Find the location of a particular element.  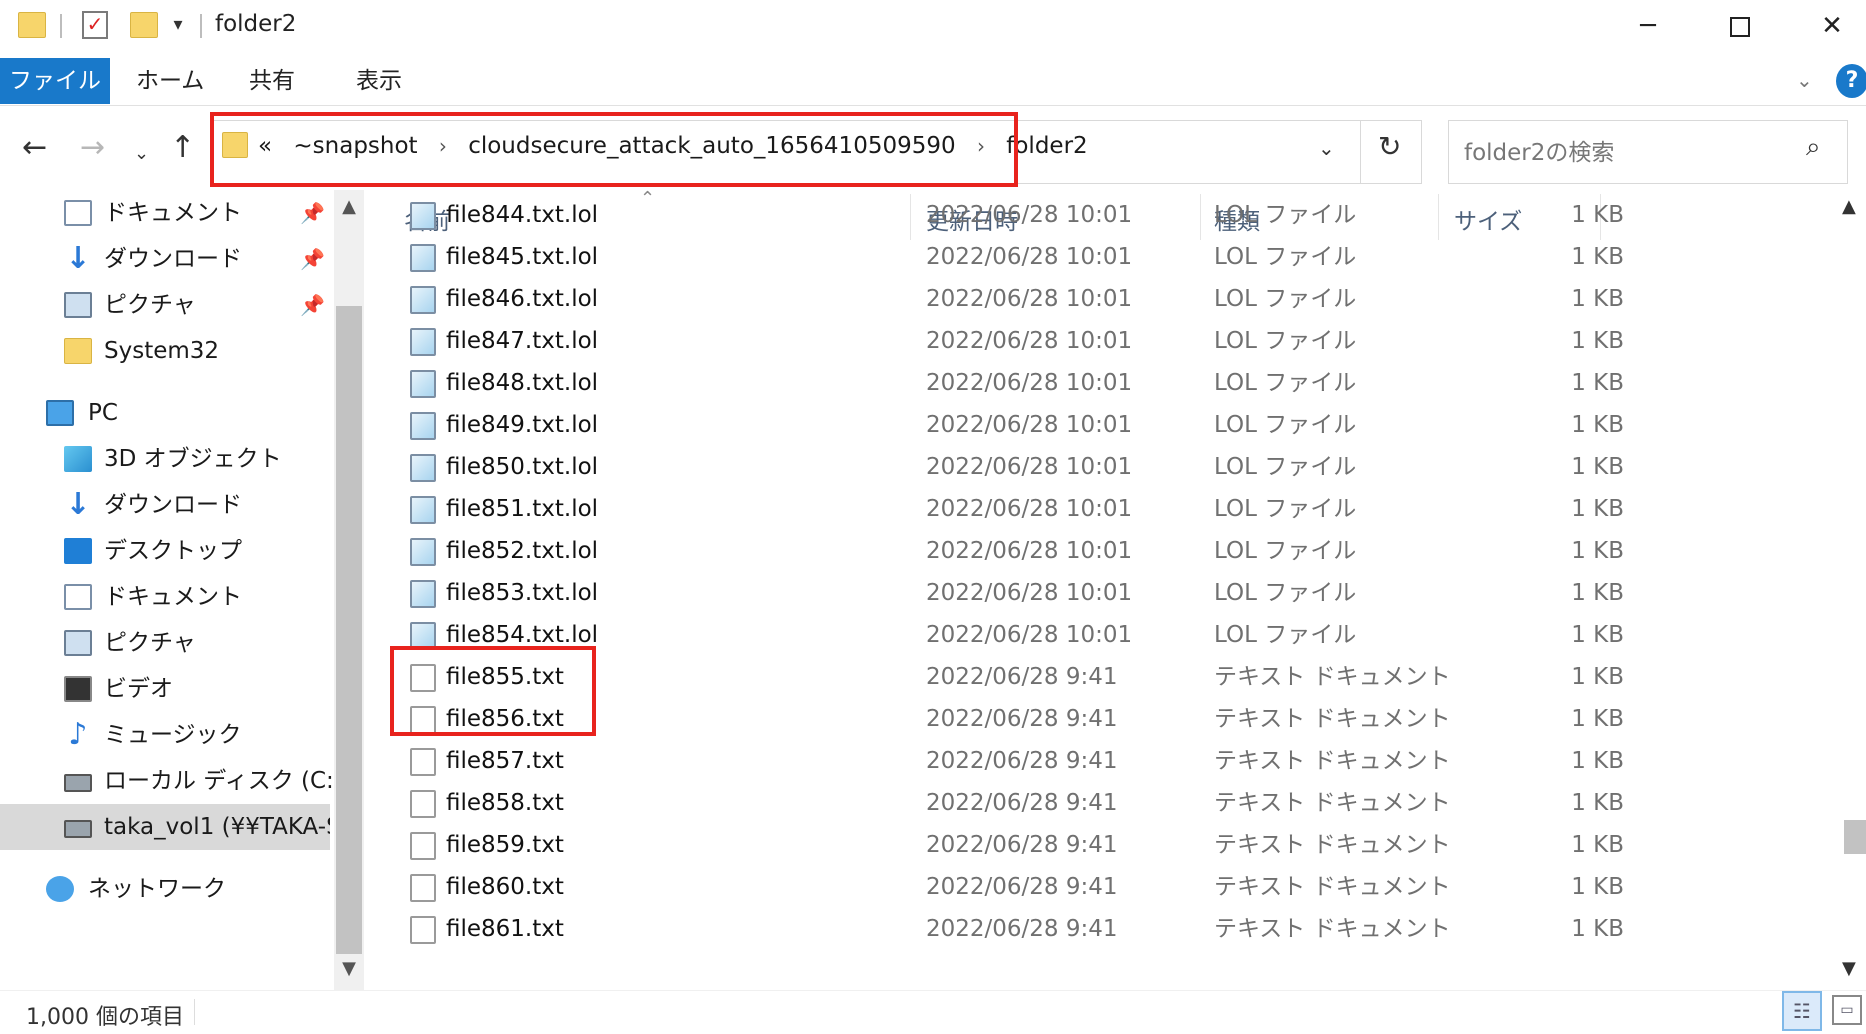

3d-objects-icon is located at coordinates (78, 459).